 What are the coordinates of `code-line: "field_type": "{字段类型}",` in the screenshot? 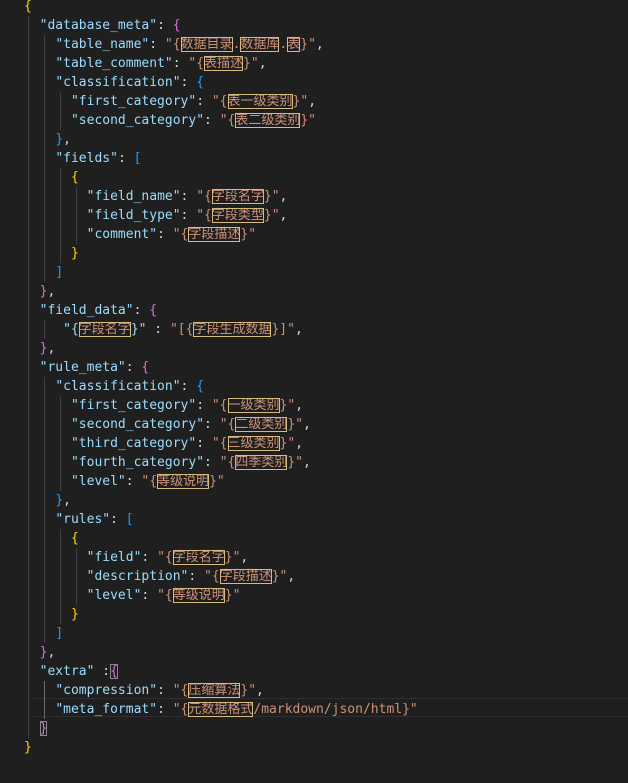 It's located at (155, 215).